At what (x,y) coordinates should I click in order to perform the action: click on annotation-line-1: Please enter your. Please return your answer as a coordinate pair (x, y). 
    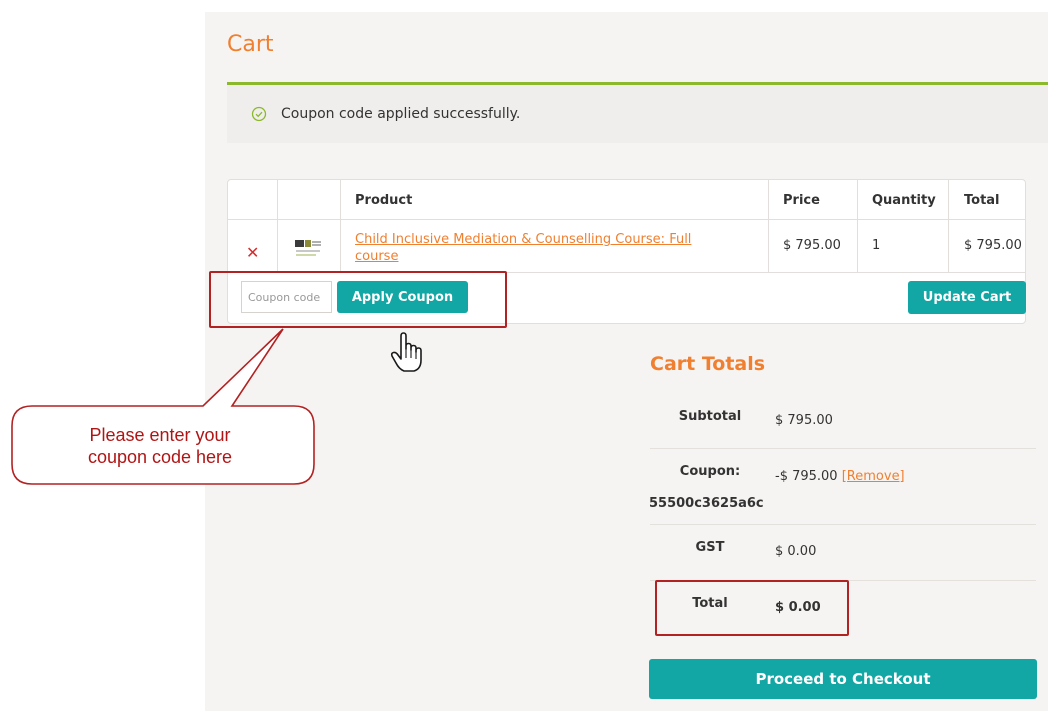
    Looking at the image, I should click on (160, 435).